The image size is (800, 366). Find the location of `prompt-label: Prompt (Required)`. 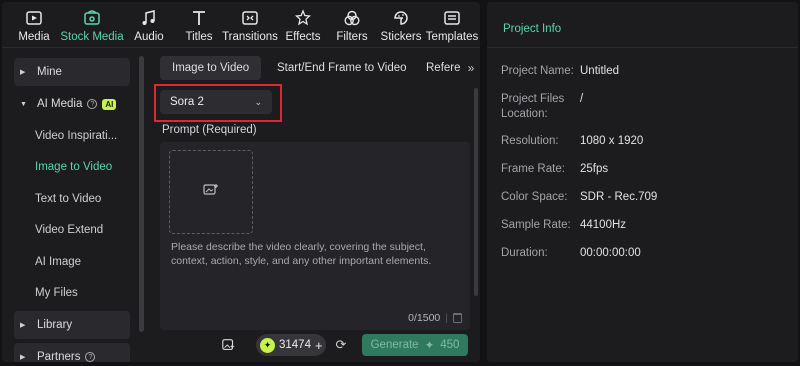

prompt-label: Prompt (Required) is located at coordinates (209, 130).